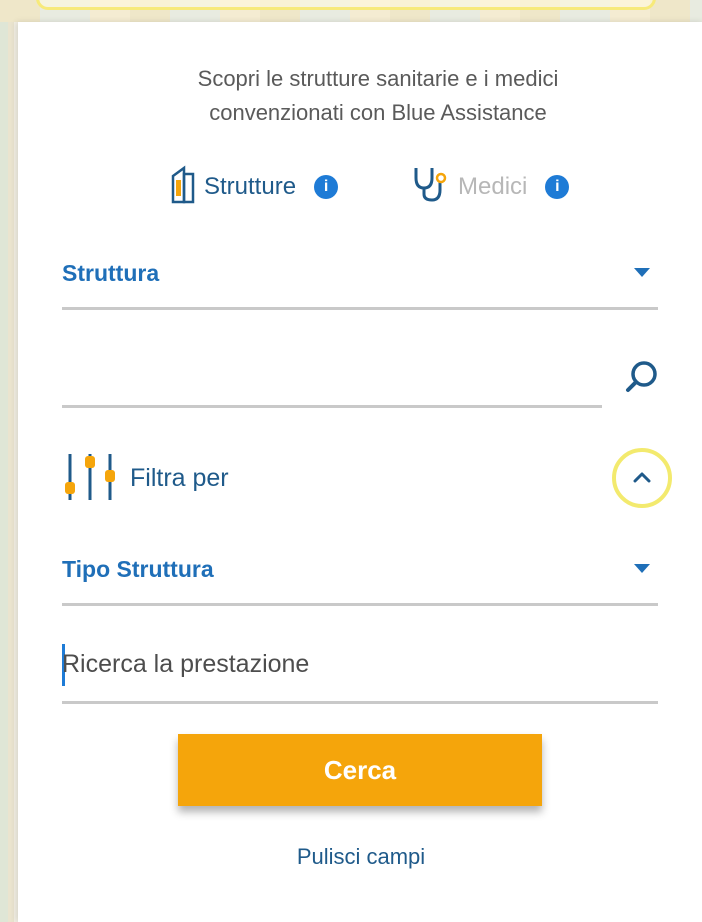  I want to click on clear-fields-link: Pulisci campi, so click(360, 857).